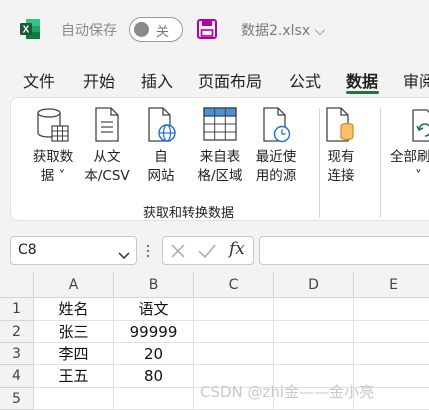 This screenshot has height=410, width=429. Describe the element at coordinates (53, 176) in the screenshot. I see `get-data-label-2: 据 ˅` at that location.